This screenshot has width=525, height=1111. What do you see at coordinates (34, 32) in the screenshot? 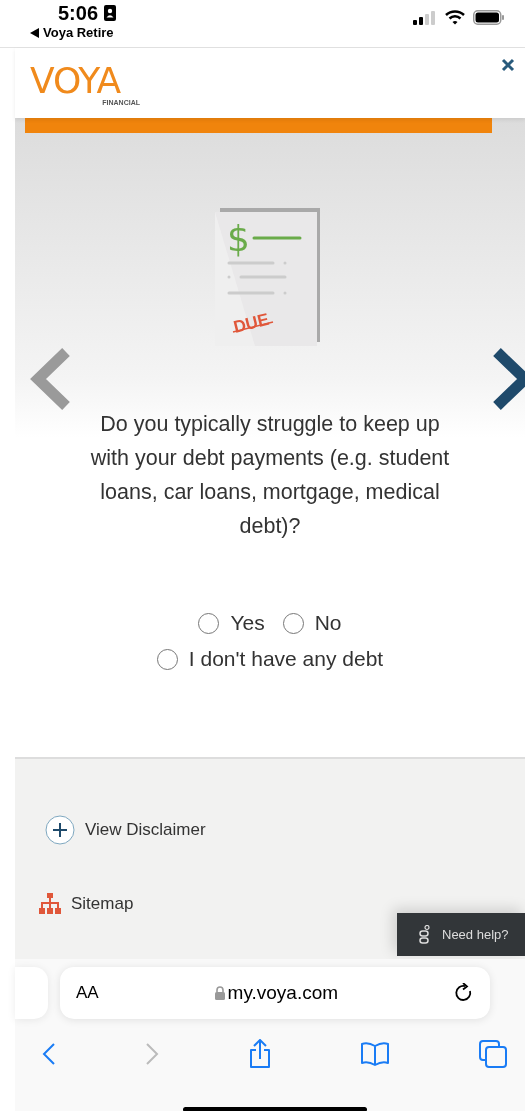
I see `back-triangle-icon` at bounding box center [34, 32].